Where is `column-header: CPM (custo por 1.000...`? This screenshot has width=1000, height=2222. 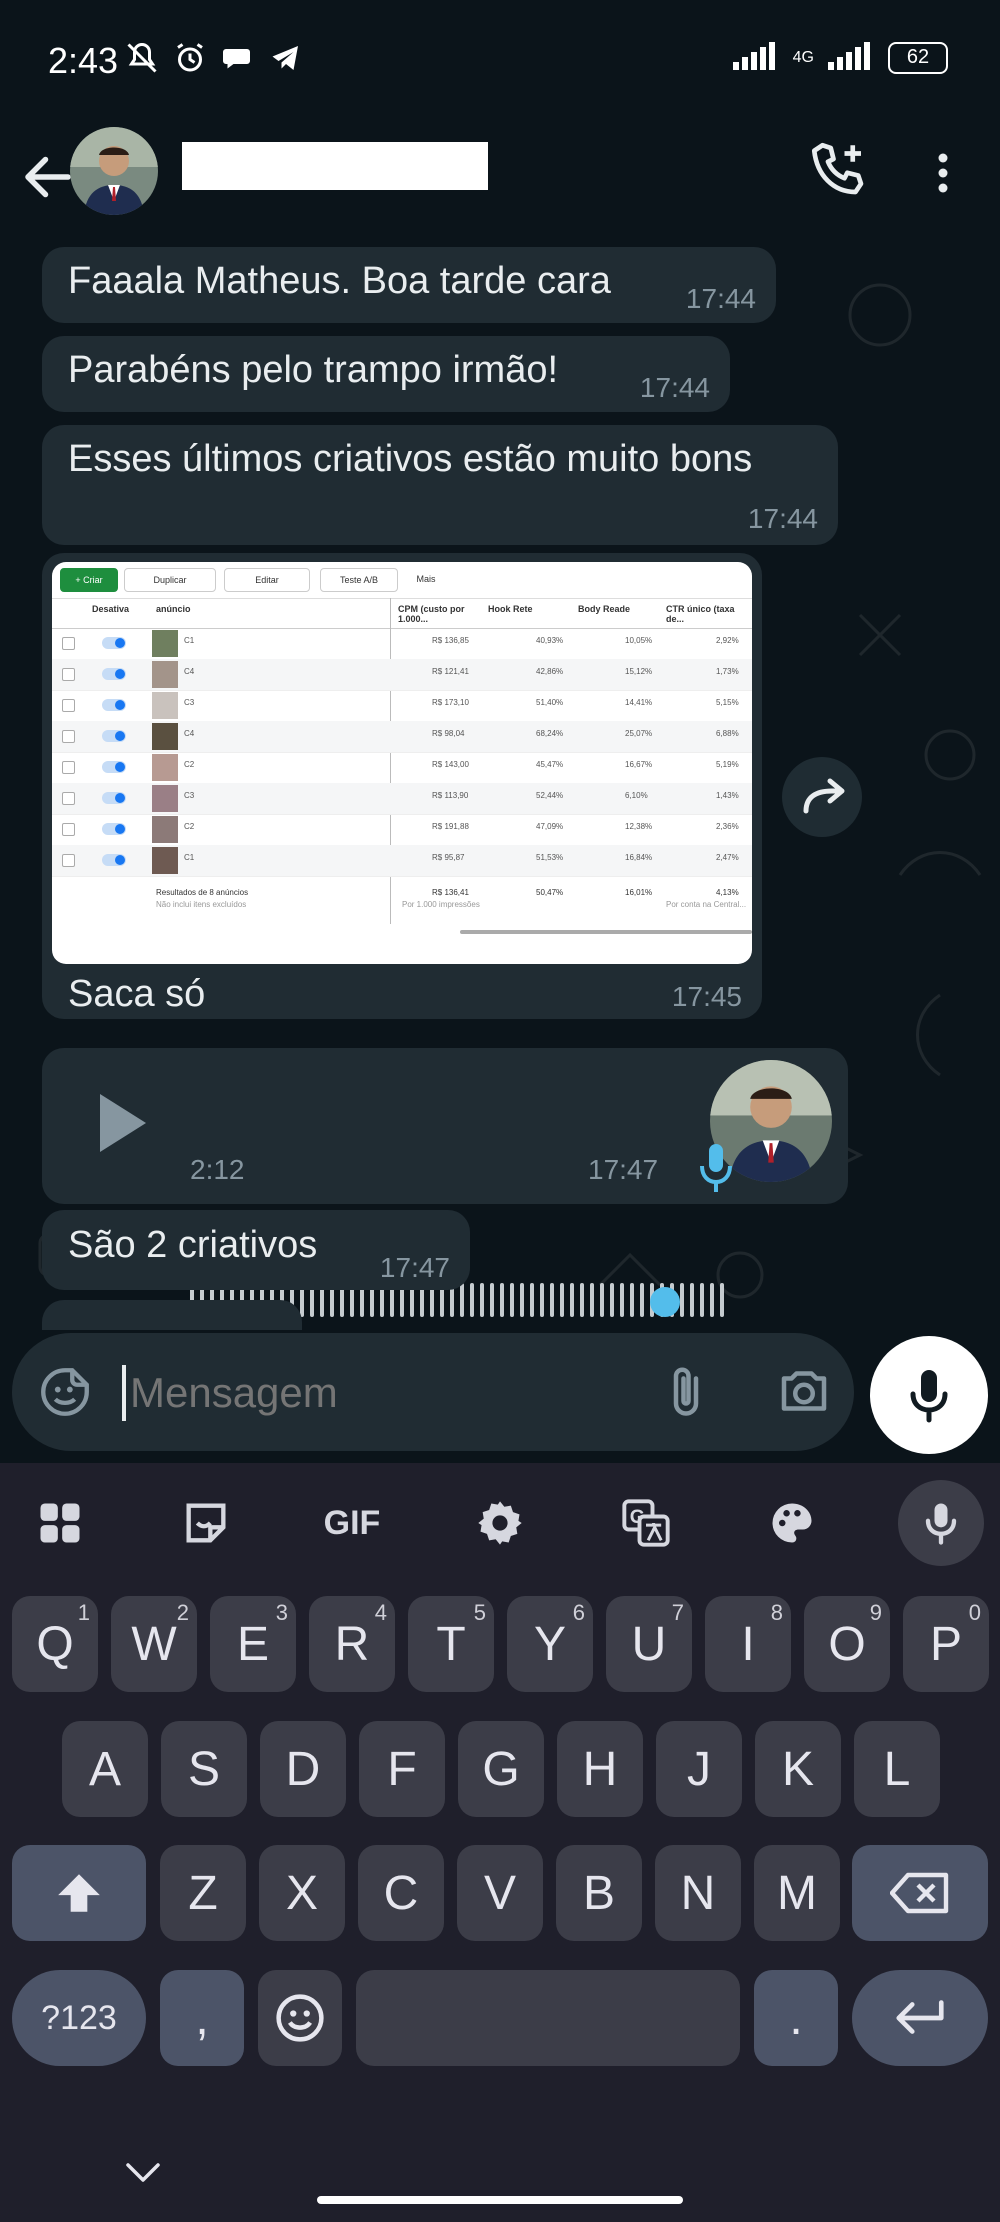 column-header: CPM (custo por 1.000... is located at coordinates (431, 614).